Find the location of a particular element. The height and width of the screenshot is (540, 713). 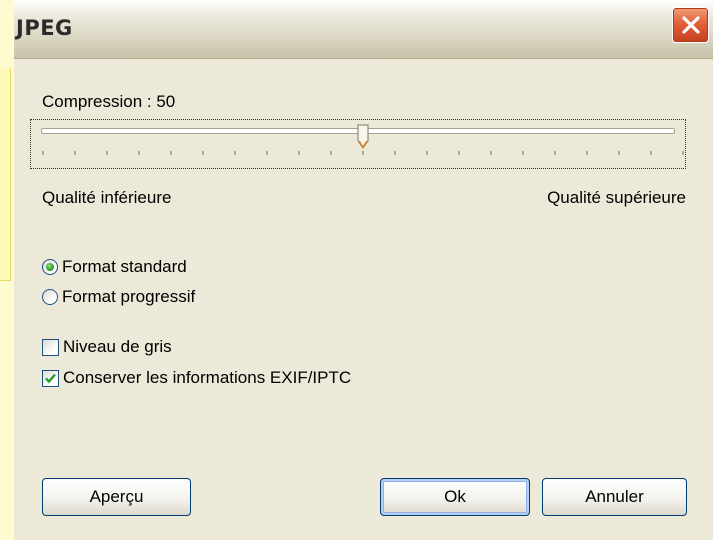

radio-selected-dot is located at coordinates (50, 267).